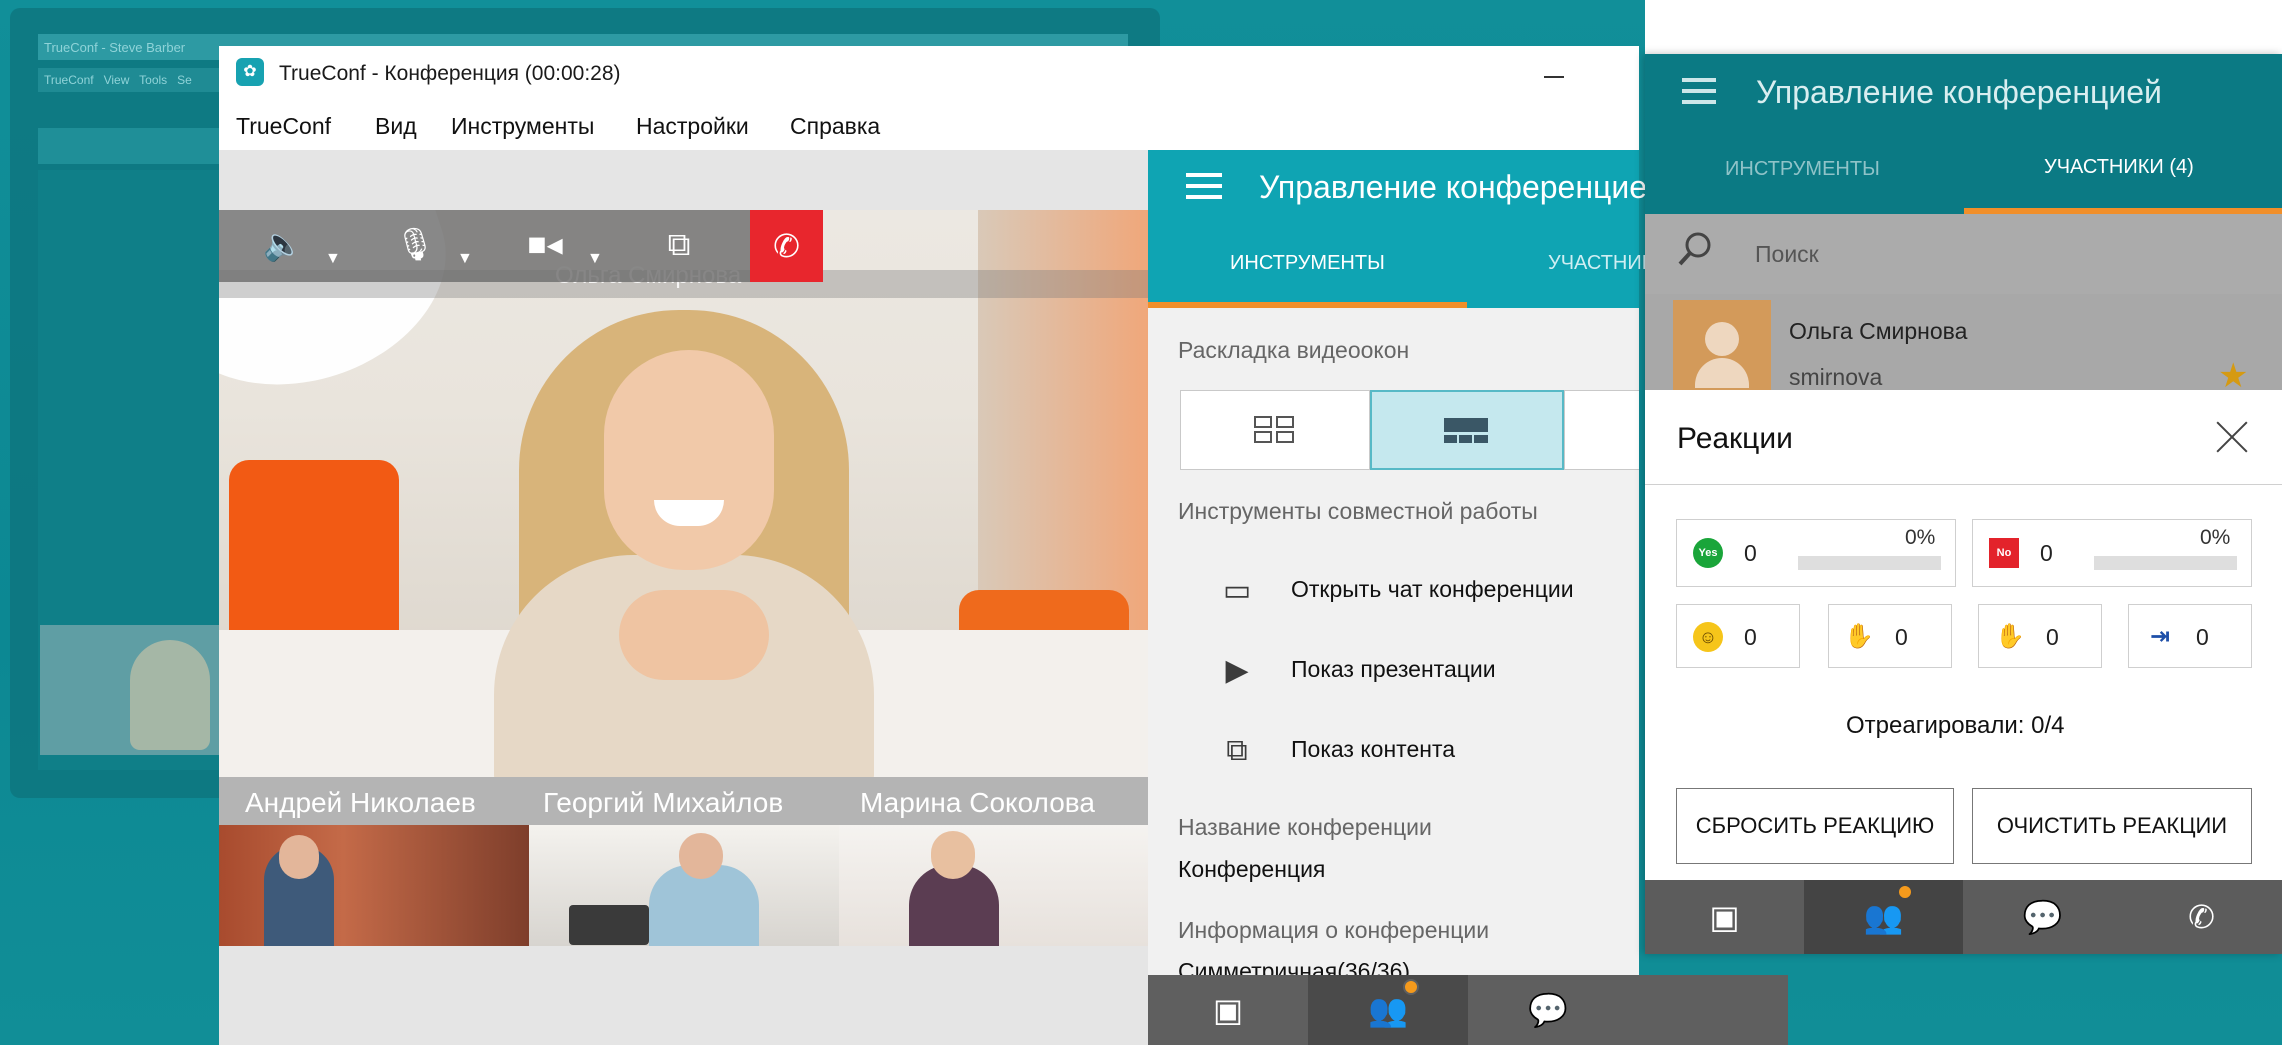 This screenshot has height=1045, width=2282. Describe the element at coordinates (1787, 254) in the screenshot. I see `search-input: Поиск` at that location.